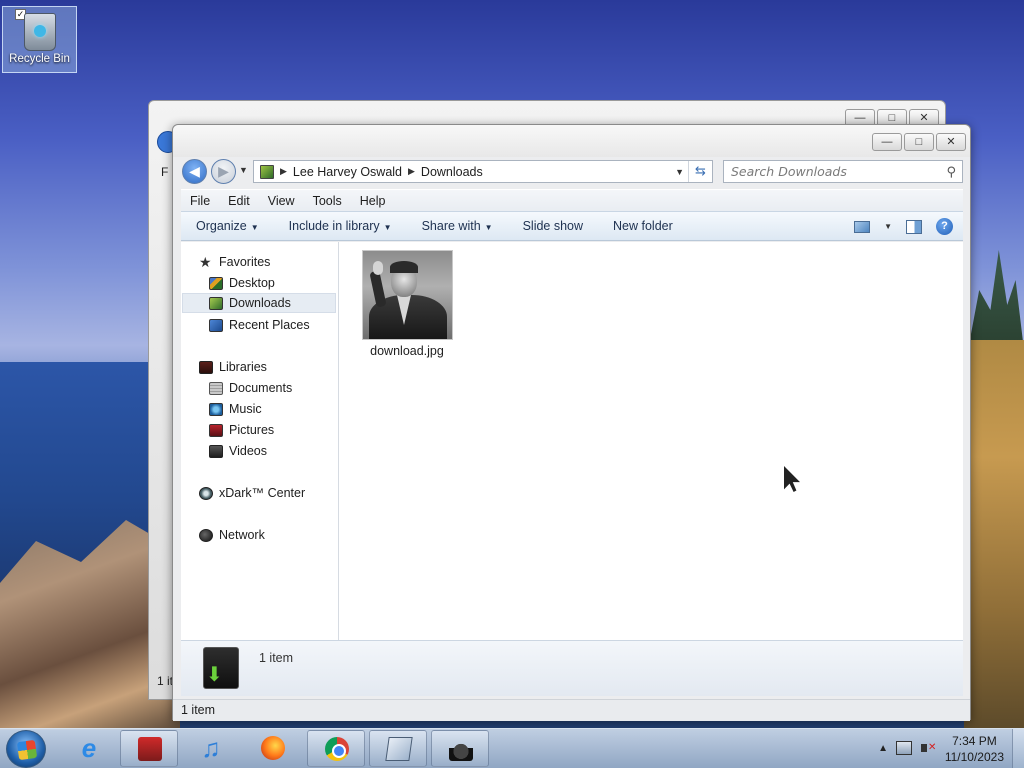 The width and height of the screenshot is (1024, 768). I want to click on nav-recent-places: Recent Places, so click(259, 325).